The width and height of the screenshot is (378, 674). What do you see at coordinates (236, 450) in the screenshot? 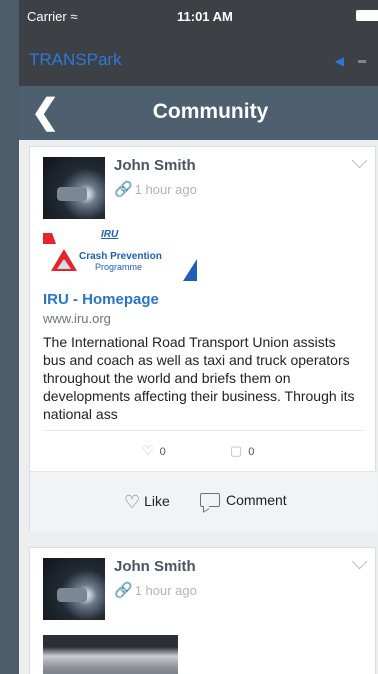
I see `comment-icon: ▢` at bounding box center [236, 450].